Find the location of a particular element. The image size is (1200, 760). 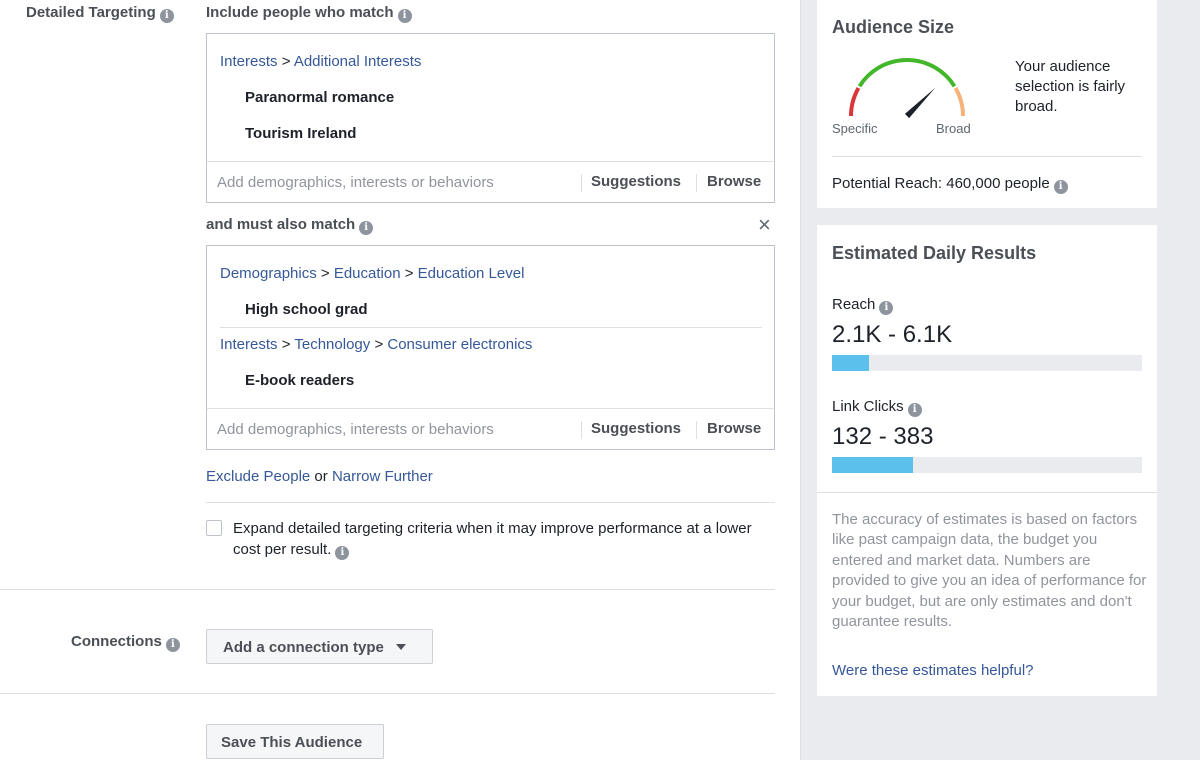

targeting-item: High school grad is located at coordinates (306, 309).